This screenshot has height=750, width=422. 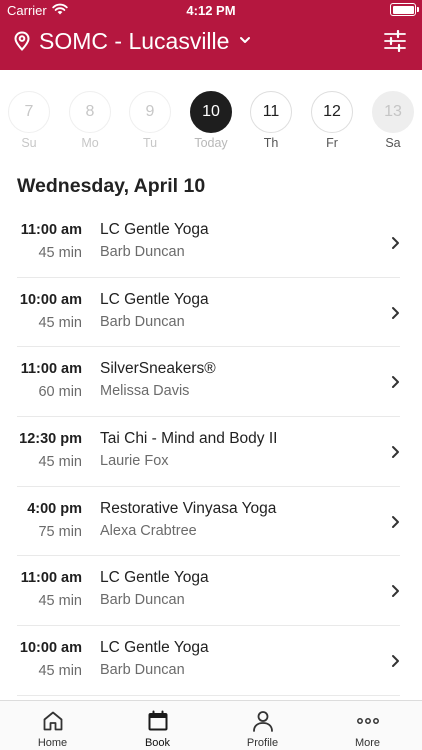 What do you see at coordinates (29, 143) in the screenshot?
I see `day-label: Su` at bounding box center [29, 143].